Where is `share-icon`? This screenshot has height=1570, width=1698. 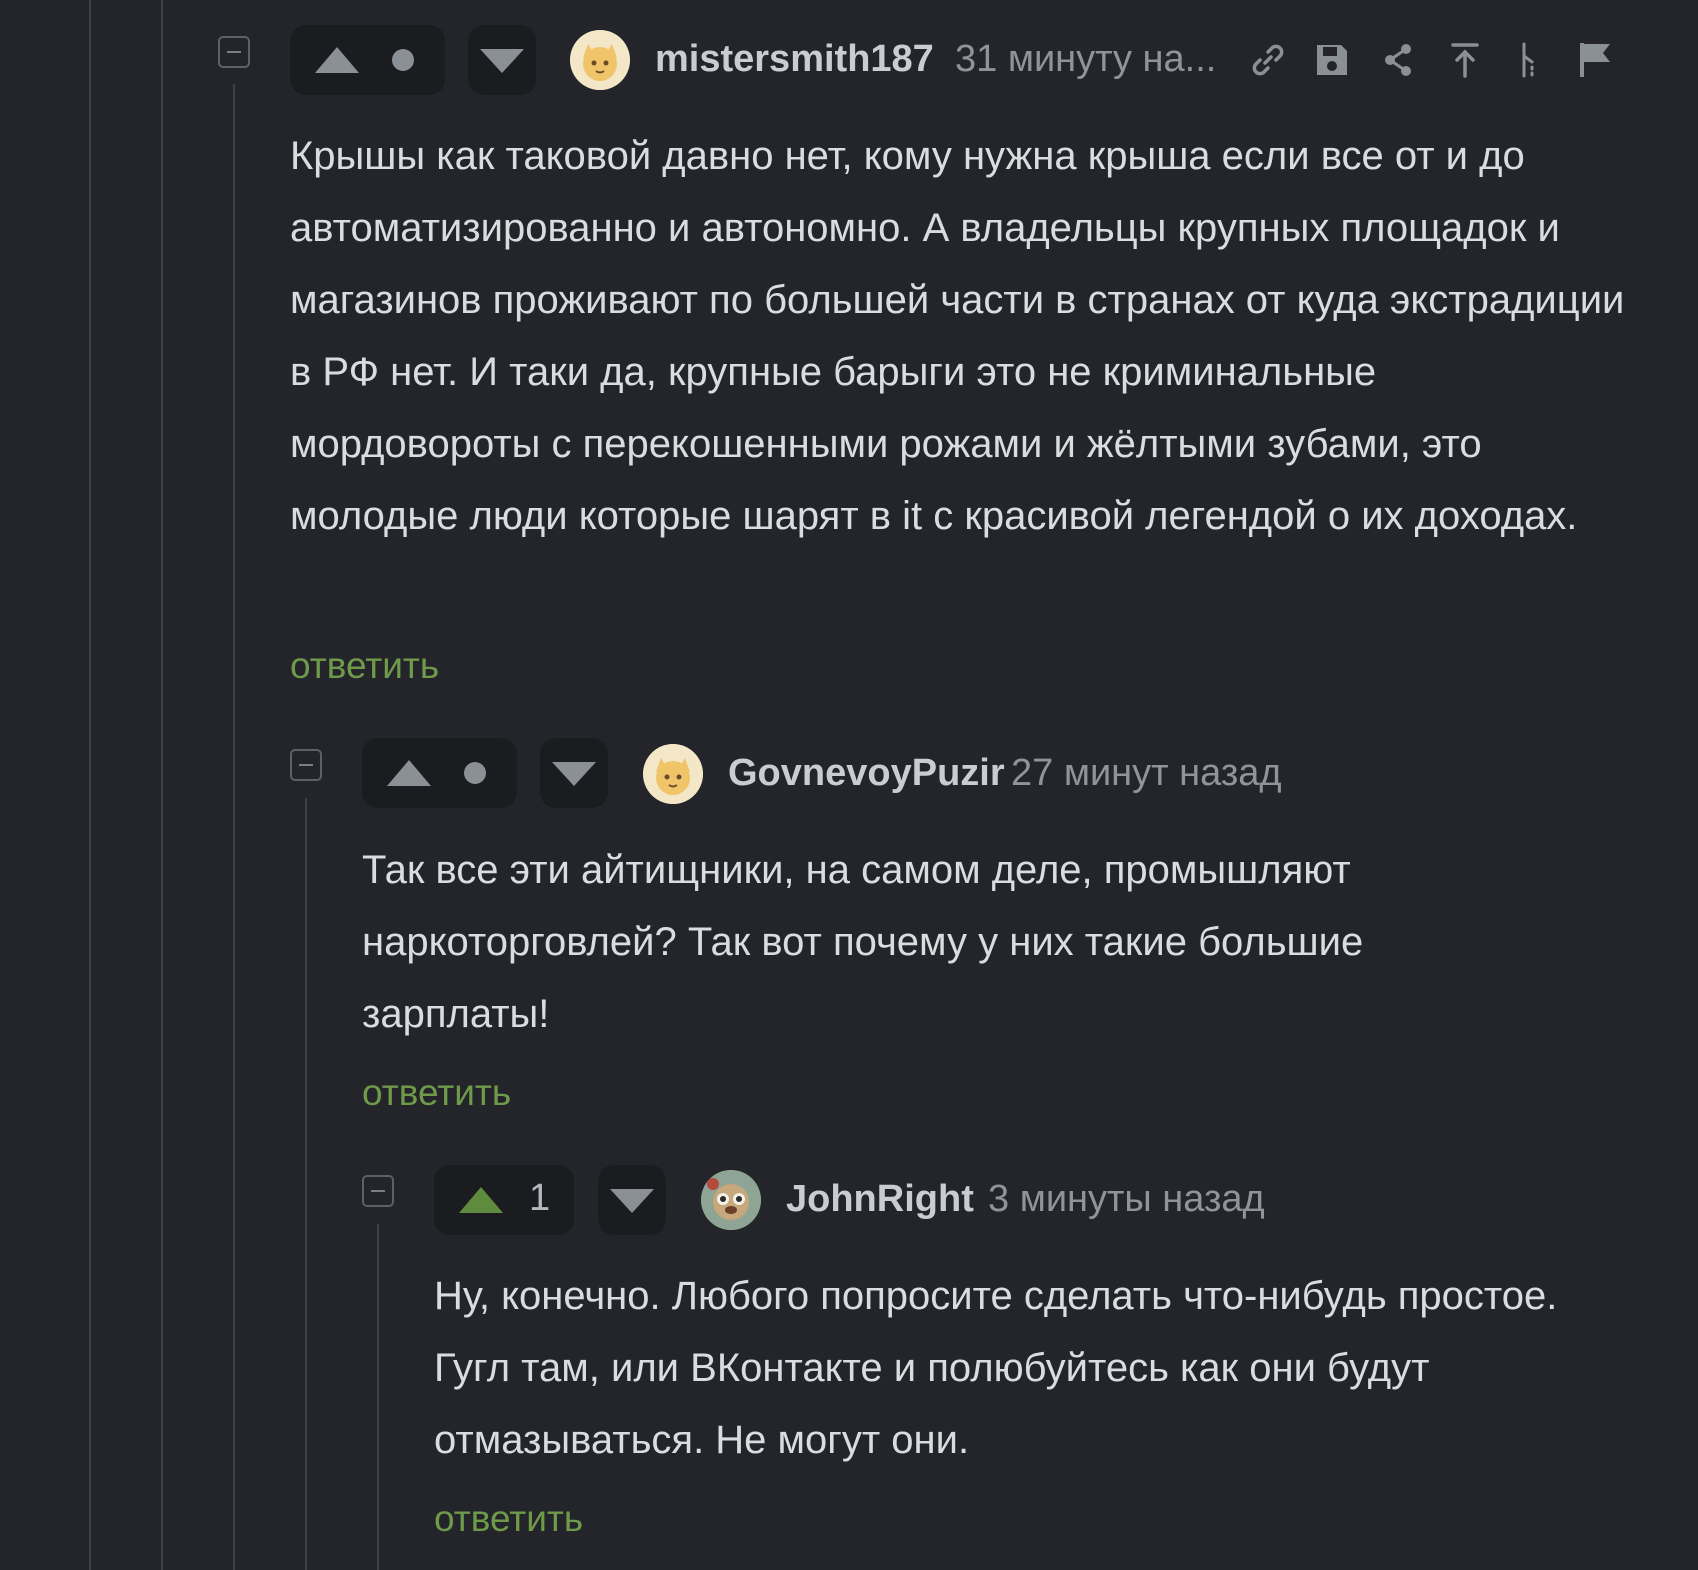
share-icon is located at coordinates (1398, 60).